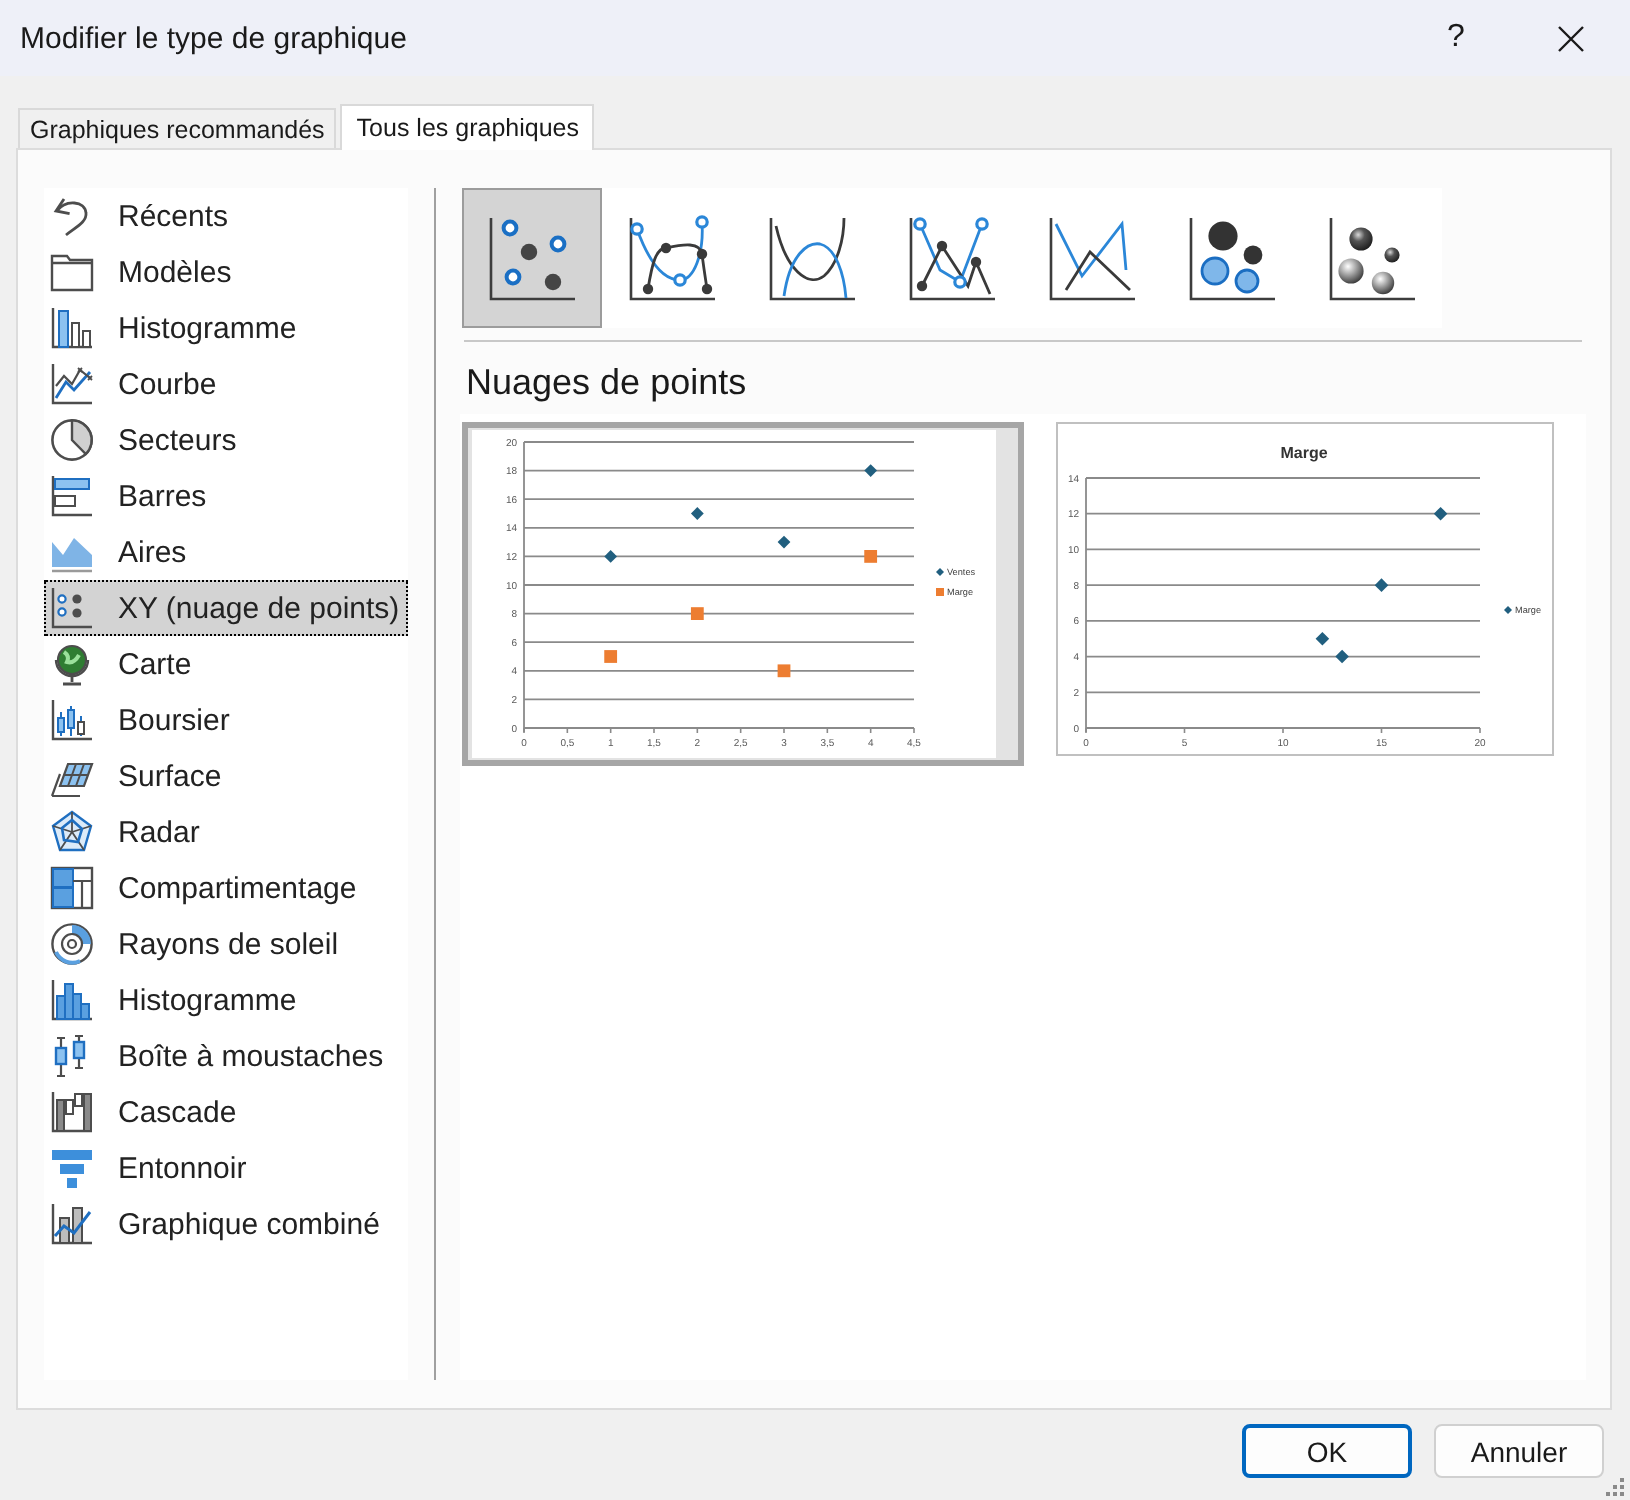 This screenshot has height=1500, width=1630. I want to click on chart-title: Marge, so click(1304, 453).